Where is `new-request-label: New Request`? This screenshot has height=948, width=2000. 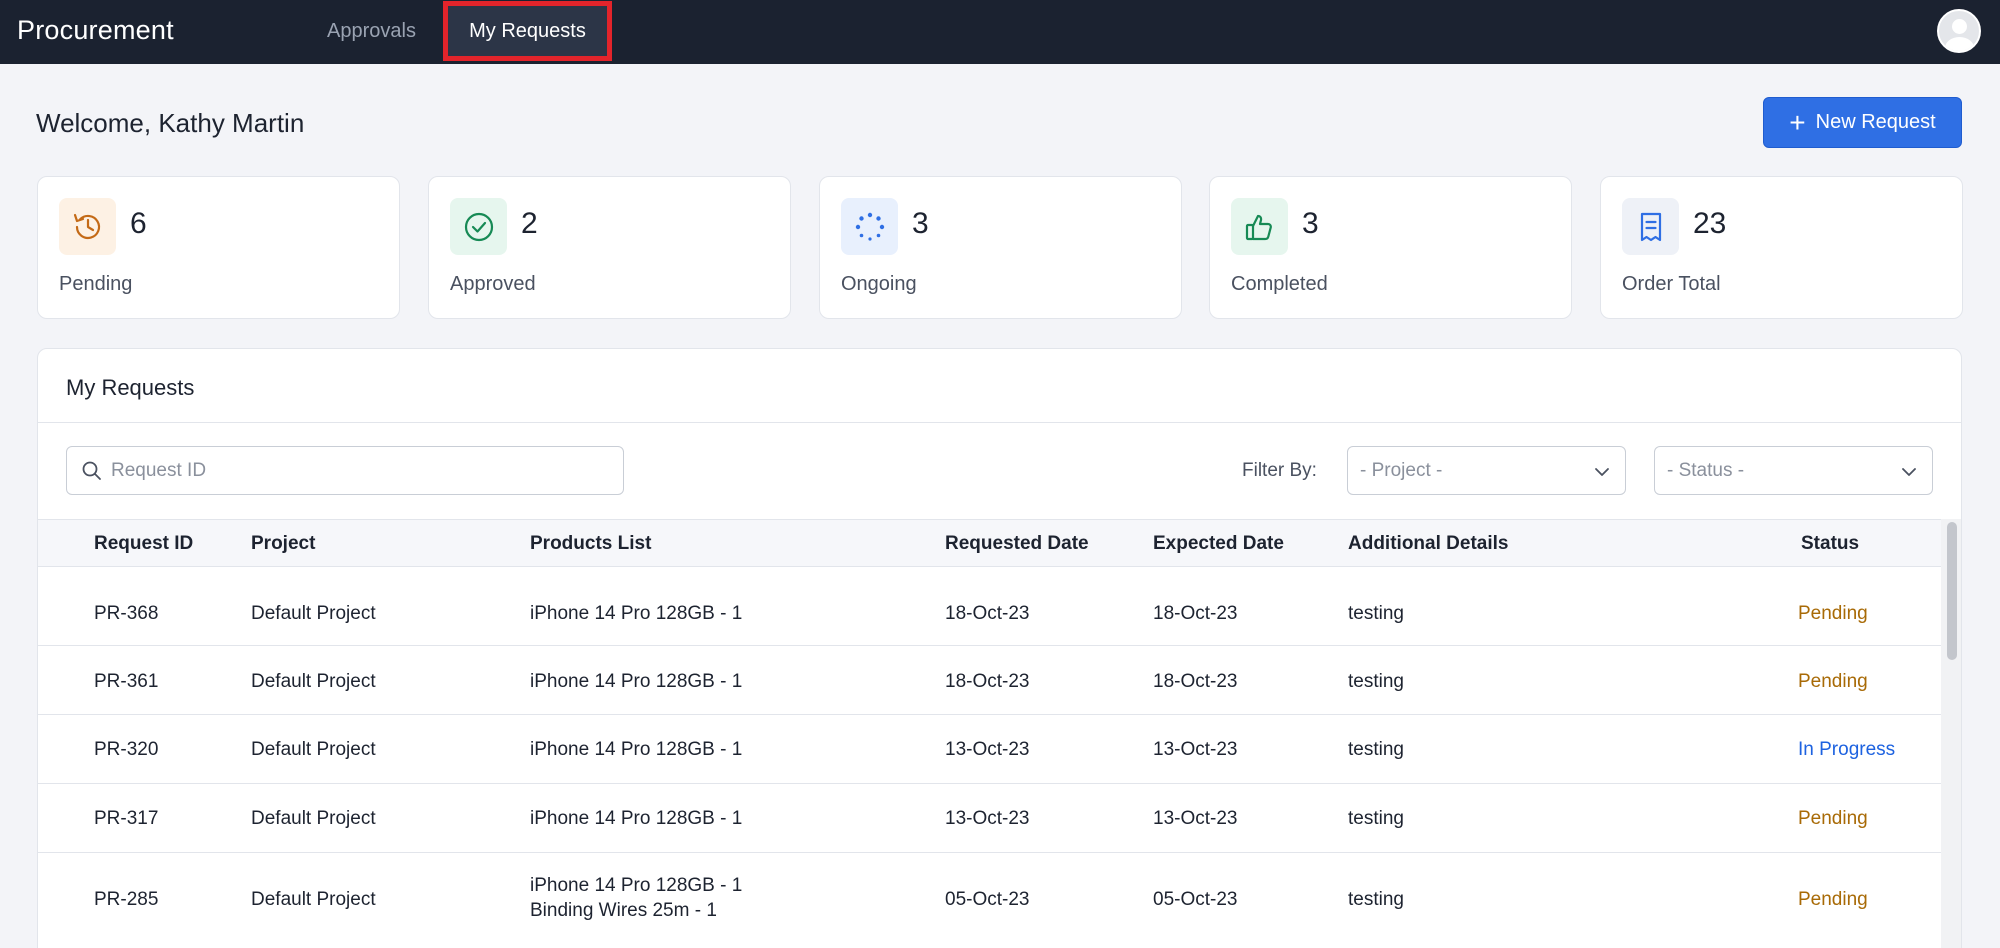 new-request-label: New Request is located at coordinates (1875, 122).